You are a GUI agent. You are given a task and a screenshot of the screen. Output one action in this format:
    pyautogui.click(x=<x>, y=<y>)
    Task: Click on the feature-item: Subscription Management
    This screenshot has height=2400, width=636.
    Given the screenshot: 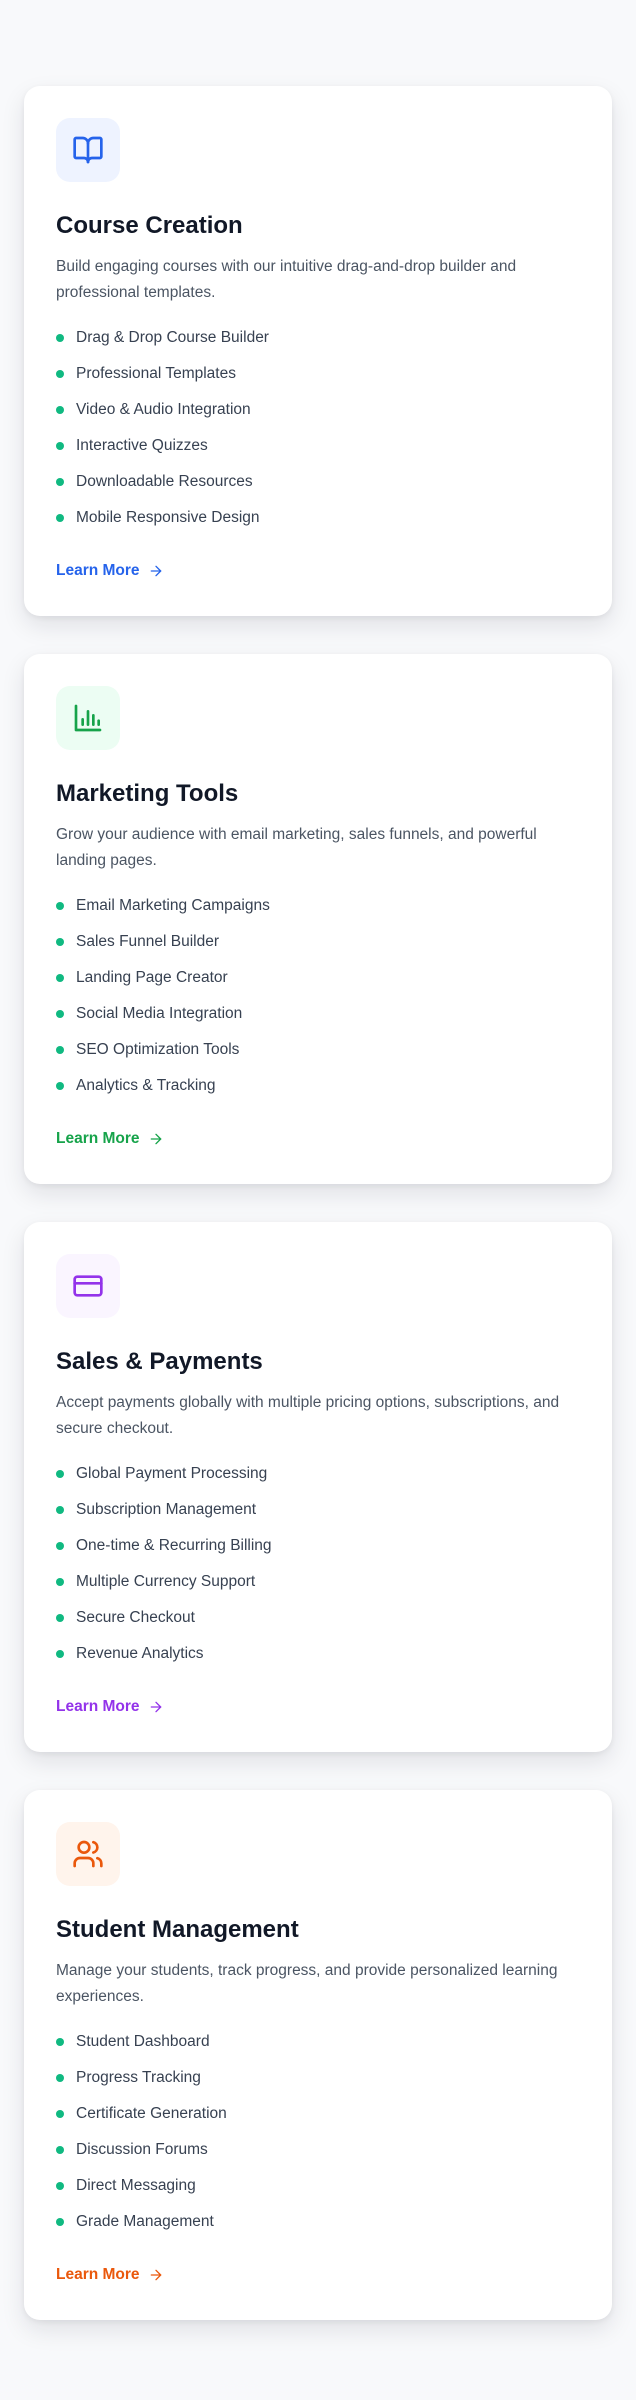 What is the action you would take?
    pyautogui.click(x=318, y=1510)
    